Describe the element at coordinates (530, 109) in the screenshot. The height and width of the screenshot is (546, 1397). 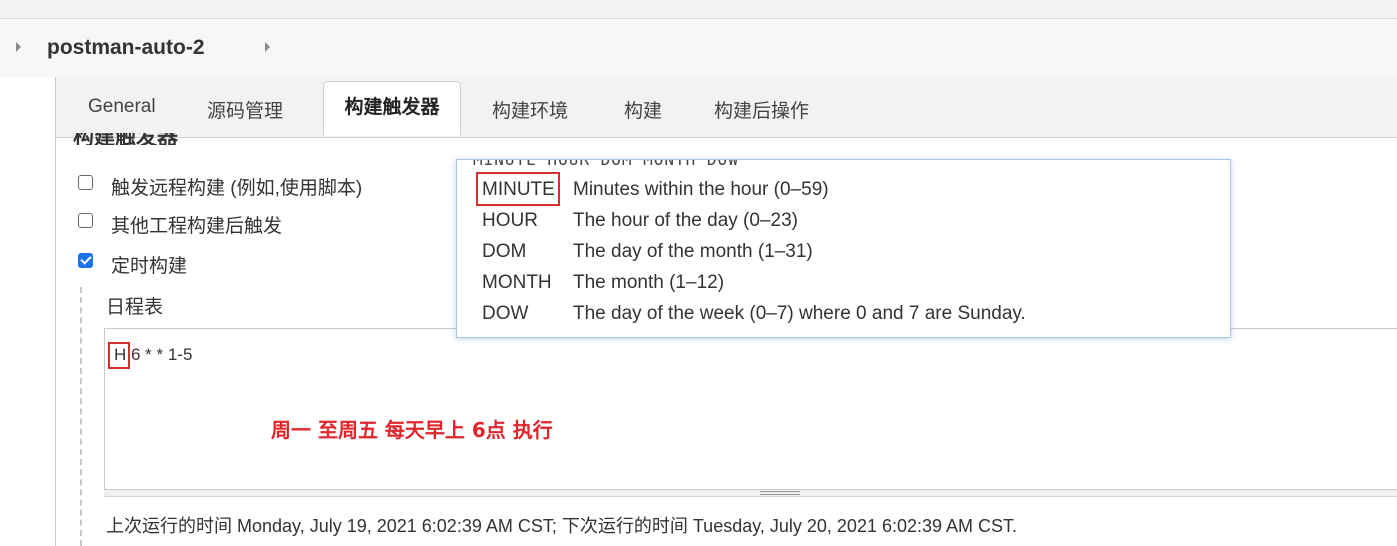
I see `tab-build-environment: 构建环境` at that location.